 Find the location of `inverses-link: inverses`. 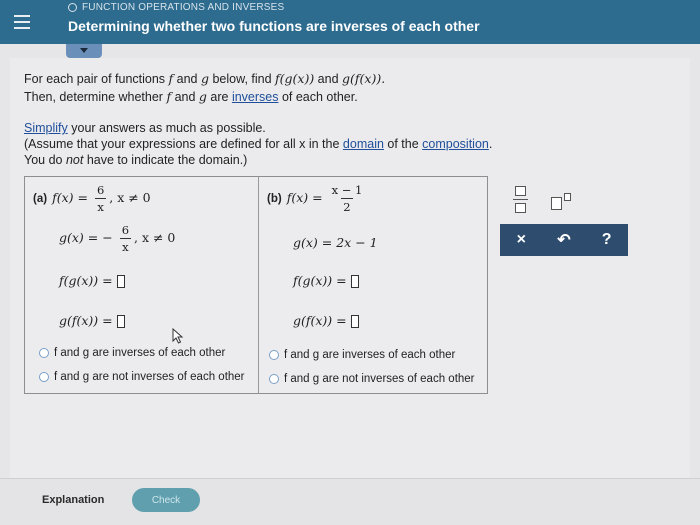

inverses-link: inverses is located at coordinates (255, 97).